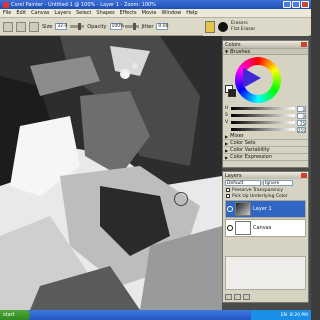 Image resolution: width=320 pixels, height=320 pixels. I want to click on brush-names: Erasers Flat Eraser, so click(243, 27).